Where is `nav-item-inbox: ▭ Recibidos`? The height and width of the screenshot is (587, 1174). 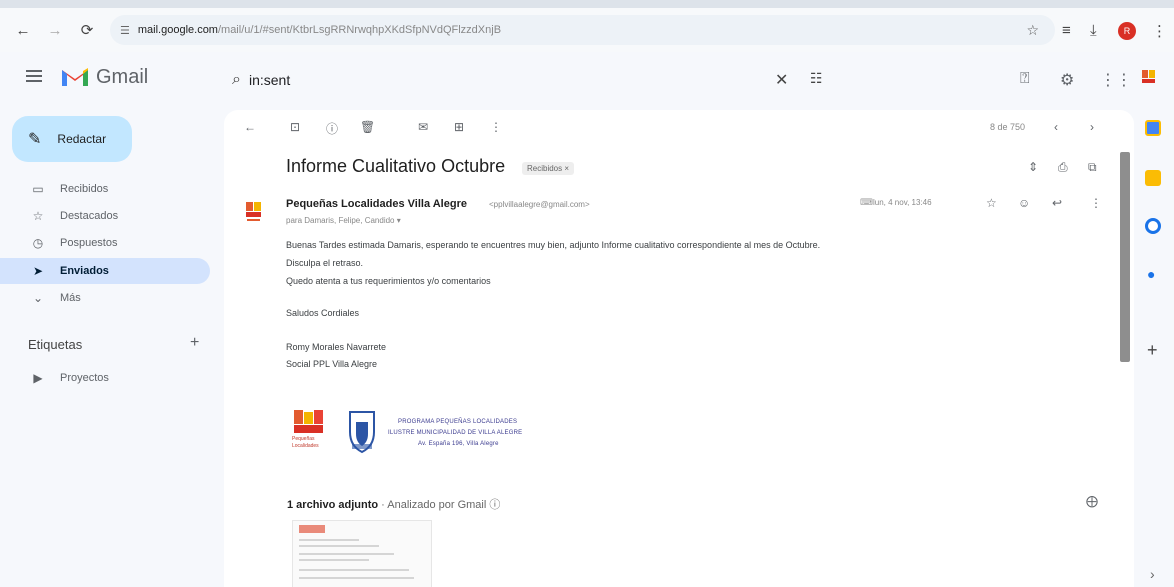 nav-item-inbox: ▭ Recibidos is located at coordinates (105, 189).